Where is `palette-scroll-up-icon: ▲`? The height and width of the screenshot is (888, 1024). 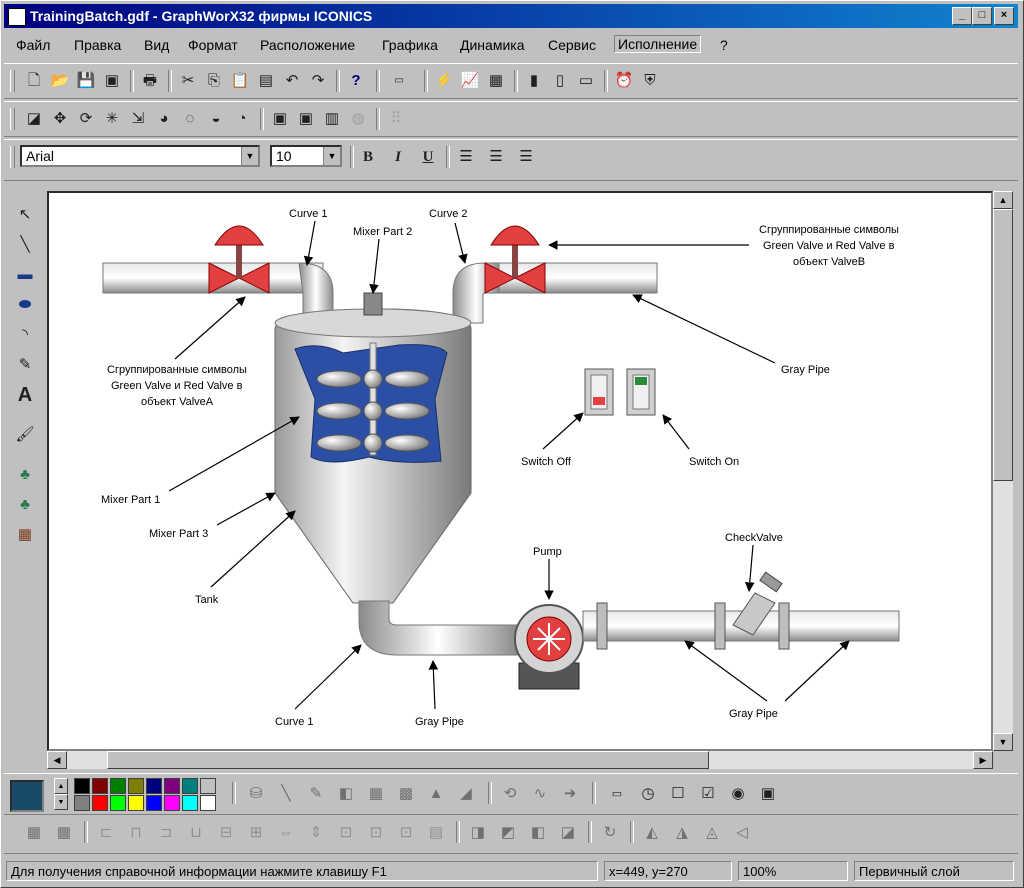
palette-scroll-up-icon: ▲ is located at coordinates (61, 786).